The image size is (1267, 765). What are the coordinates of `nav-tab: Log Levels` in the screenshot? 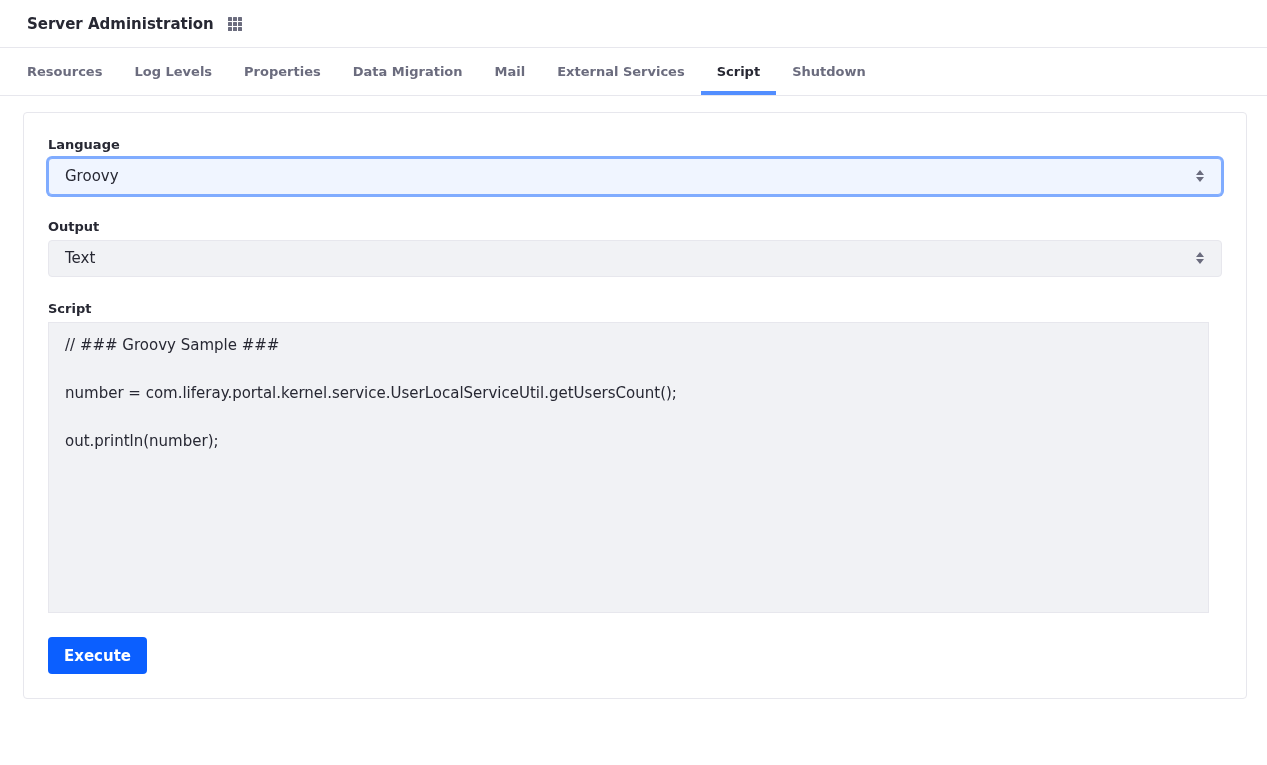 It's located at (173, 71).